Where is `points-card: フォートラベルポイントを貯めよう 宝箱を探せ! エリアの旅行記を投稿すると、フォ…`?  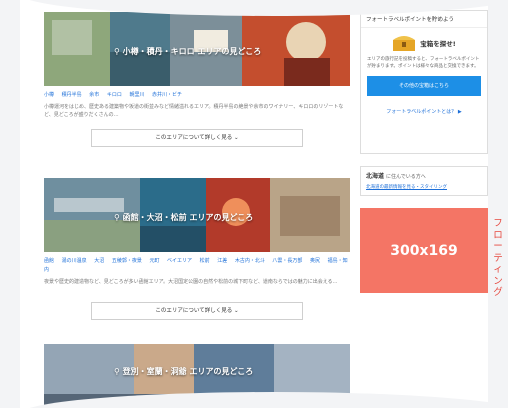 points-card: フォートラベルポイントを貯めよう 宝箱を探せ! エリアの旅行記を投稿すると、フォ… is located at coordinates (424, 82).